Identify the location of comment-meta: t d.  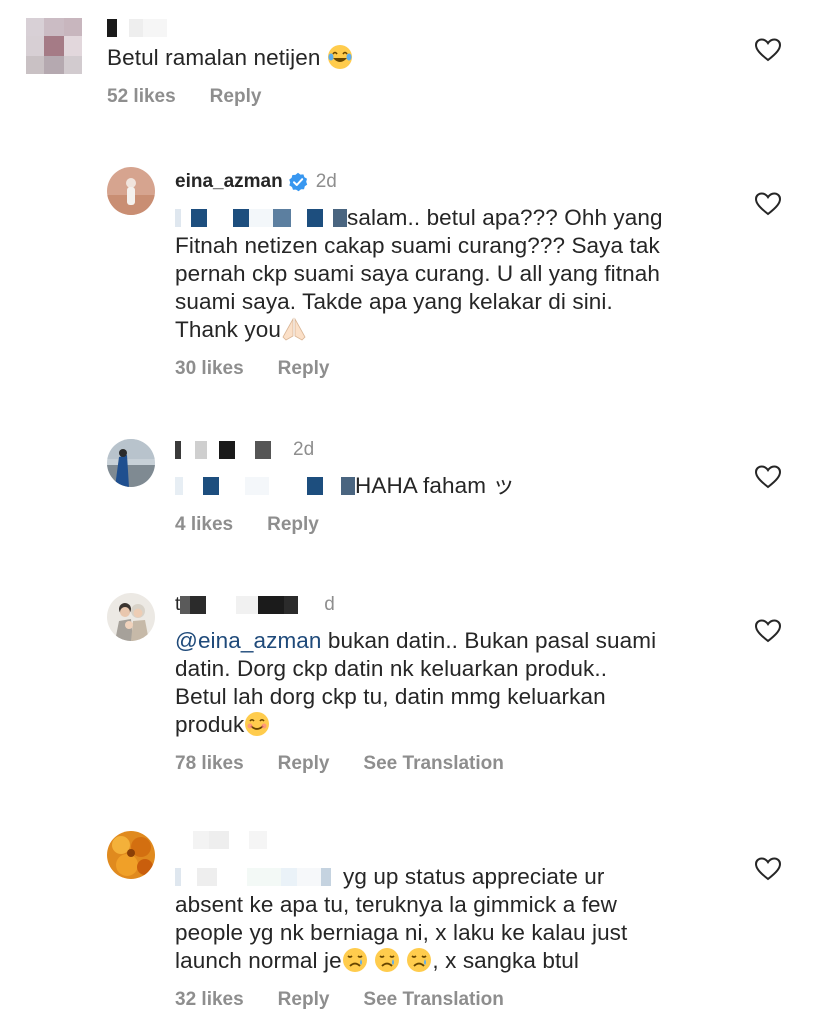
(415, 605).